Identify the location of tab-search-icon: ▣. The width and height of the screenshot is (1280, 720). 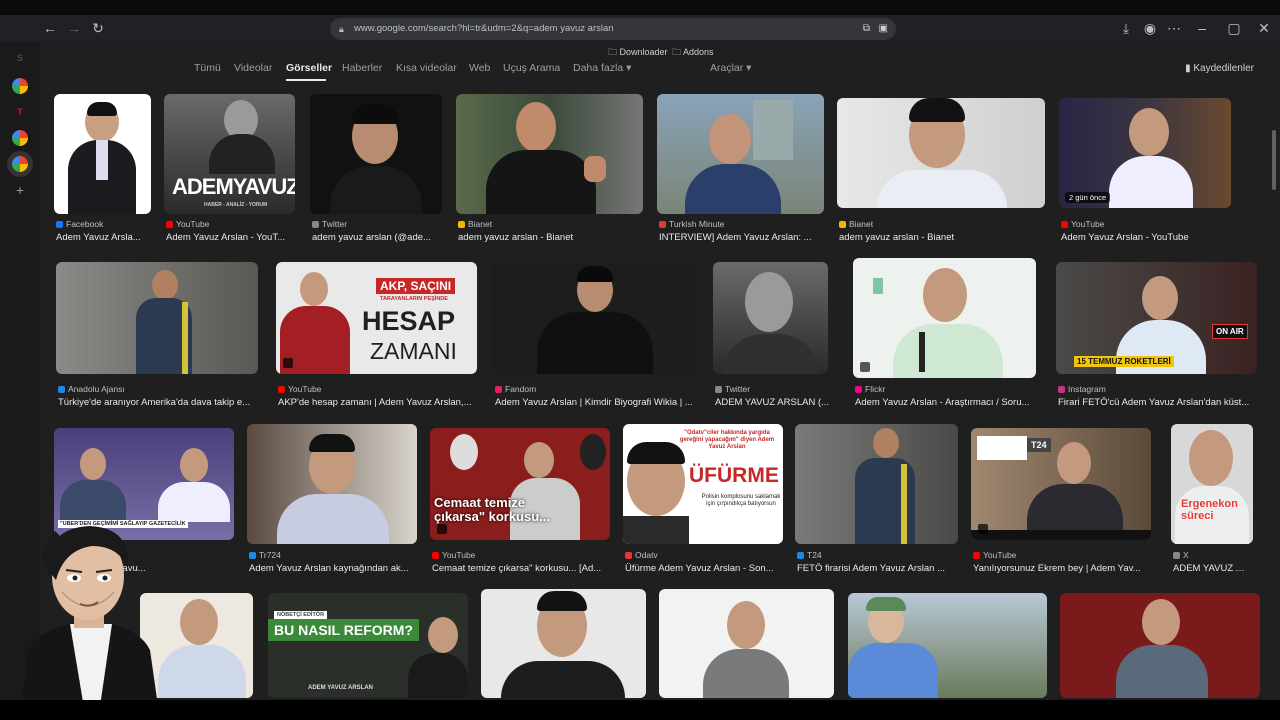
(883, 29).